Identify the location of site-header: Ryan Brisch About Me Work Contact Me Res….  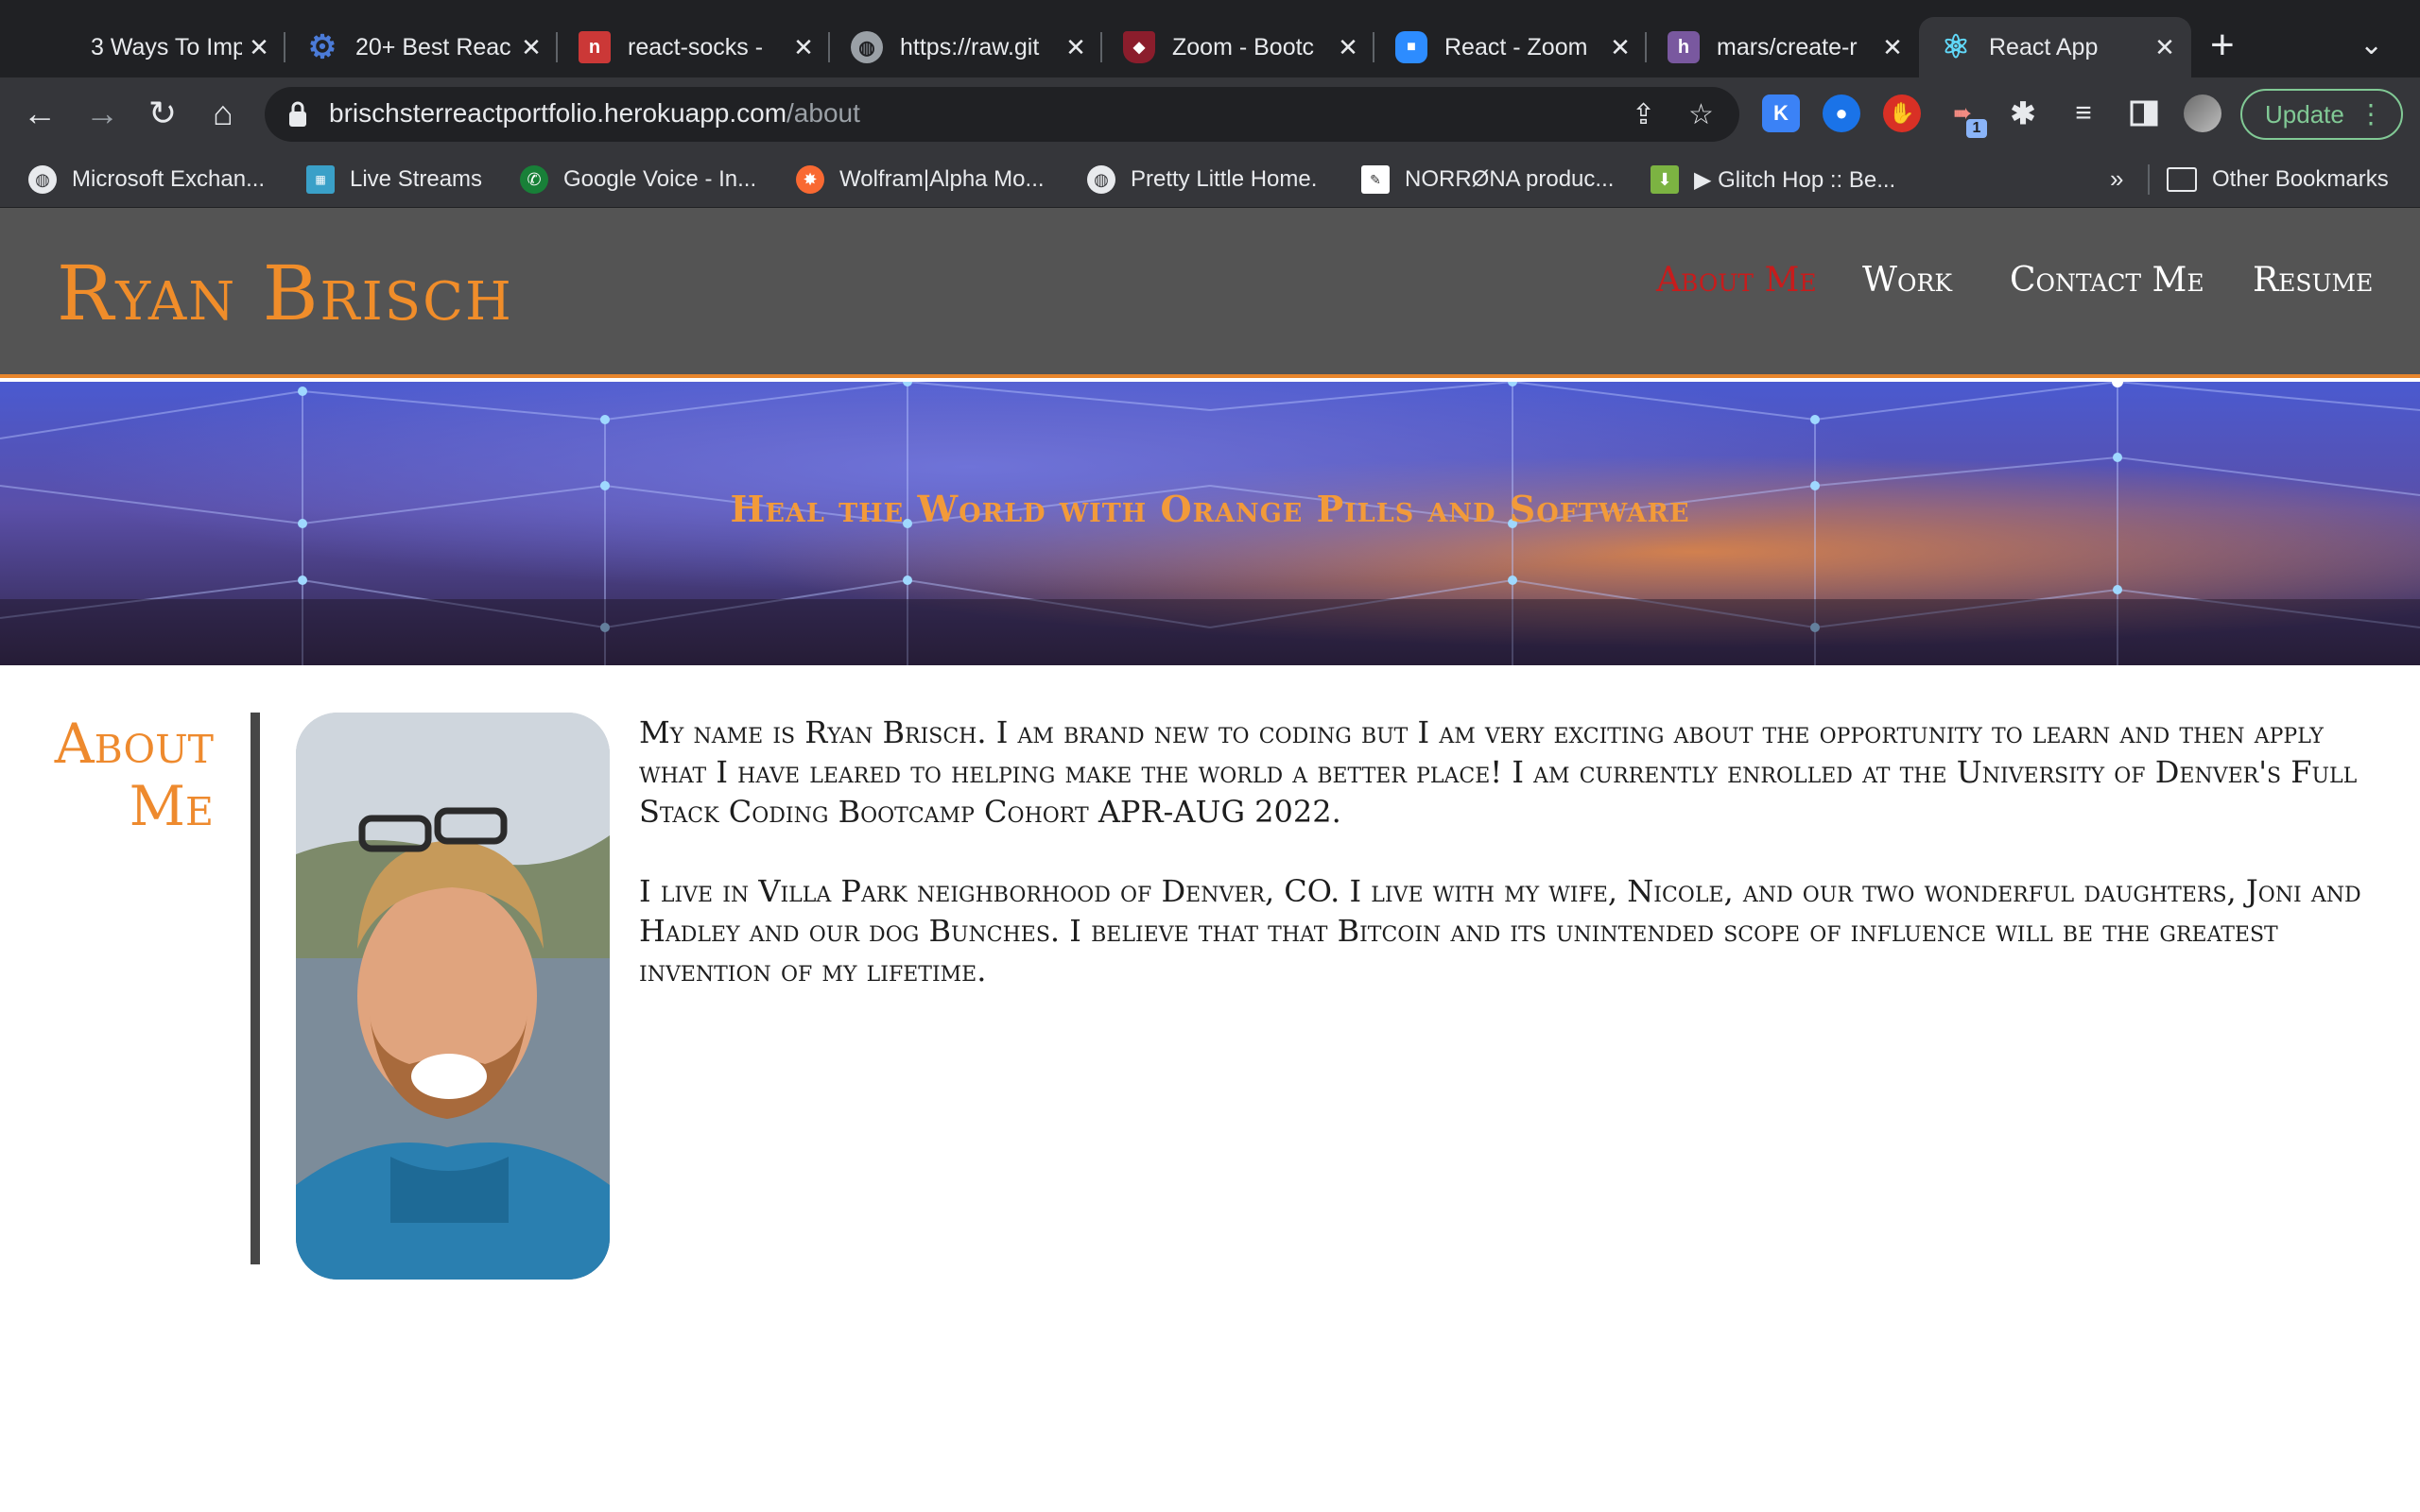
(1210, 293).